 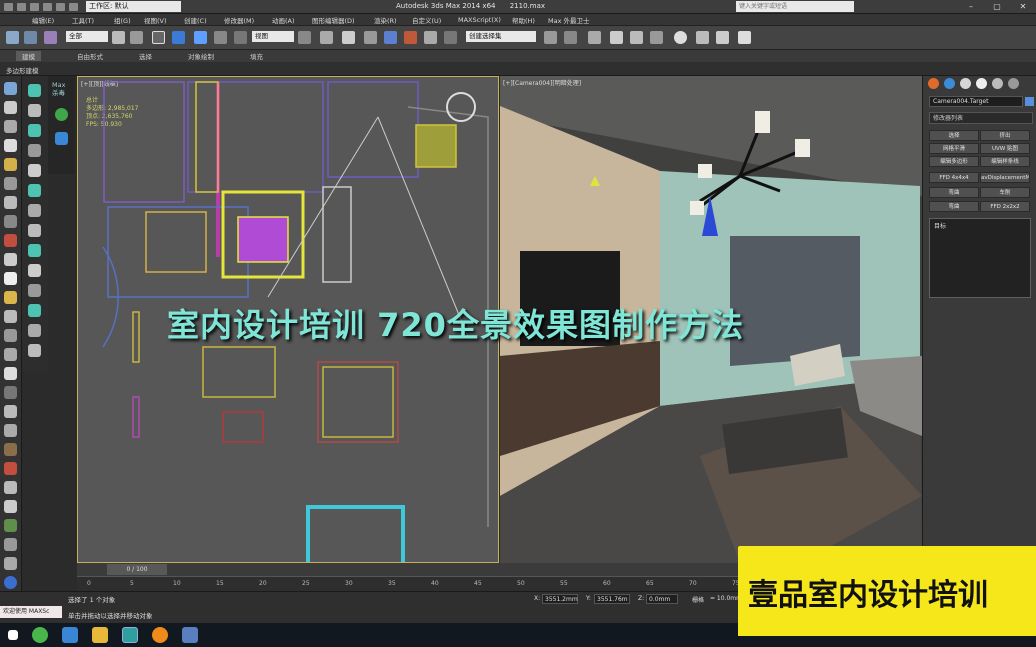 What do you see at coordinates (40, 635) in the screenshot?
I see `browser-icon` at bounding box center [40, 635].